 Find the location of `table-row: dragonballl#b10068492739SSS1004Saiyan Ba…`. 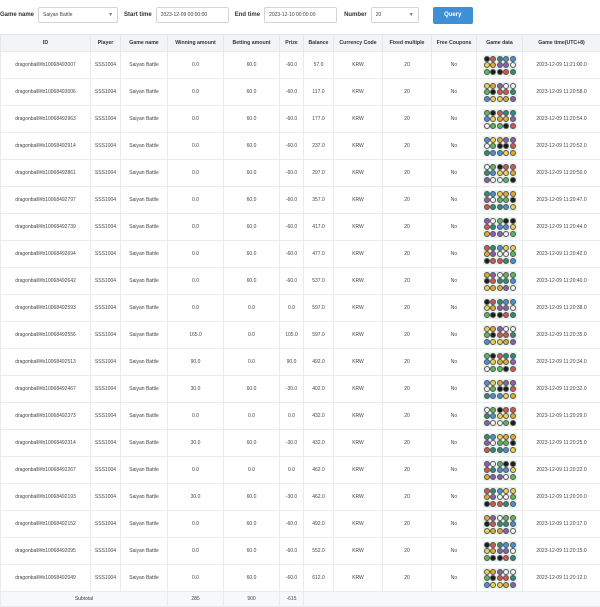

table-row: dragonballl#b10068492739SSS1004Saiyan Ba… is located at coordinates (300, 227).